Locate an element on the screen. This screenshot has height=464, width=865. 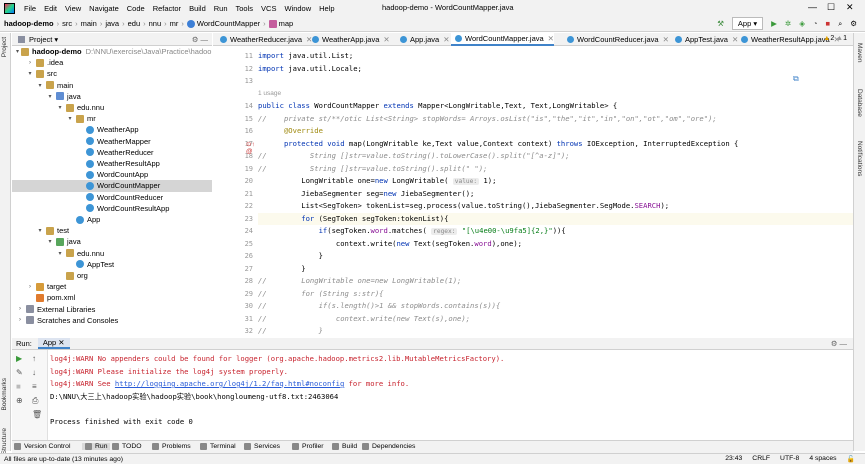
breadcrumb-edu: edu is located at coordinates (134, 23).